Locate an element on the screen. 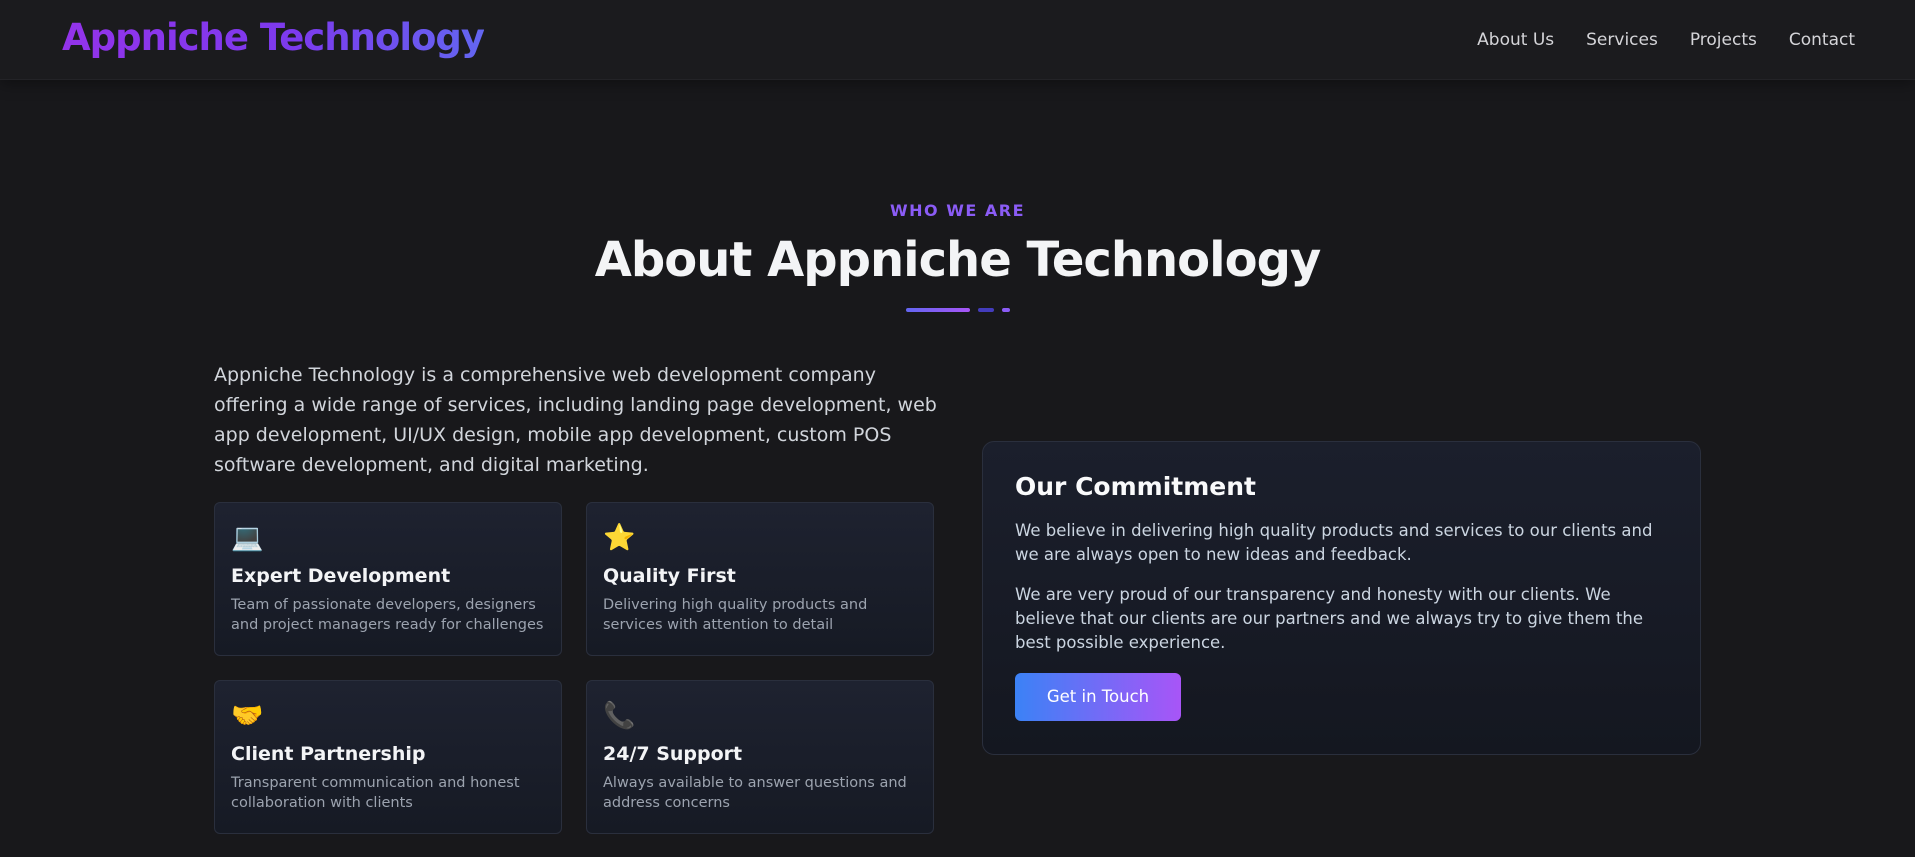 This screenshot has width=1915, height=857. section-eyebrow: WHO WE ARE is located at coordinates (957, 210).